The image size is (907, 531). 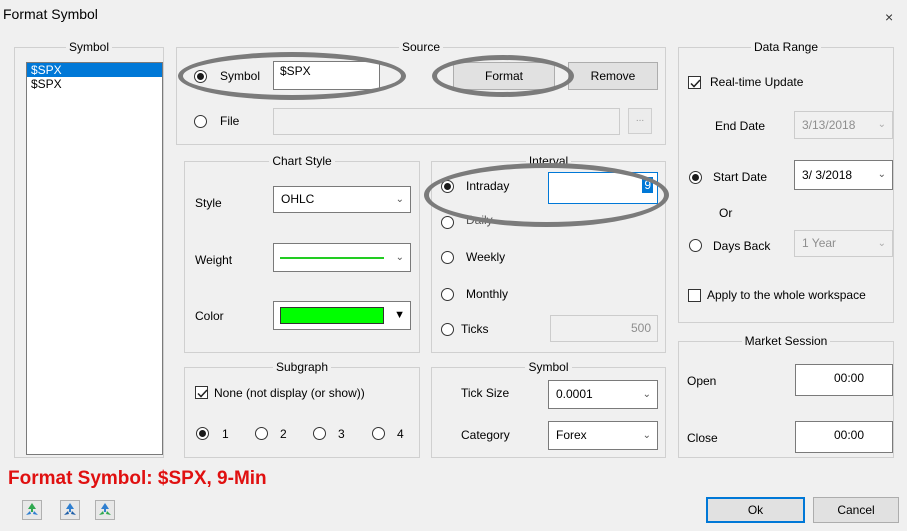 What do you see at coordinates (755, 510) in the screenshot?
I see `ok-button: Ok` at bounding box center [755, 510].